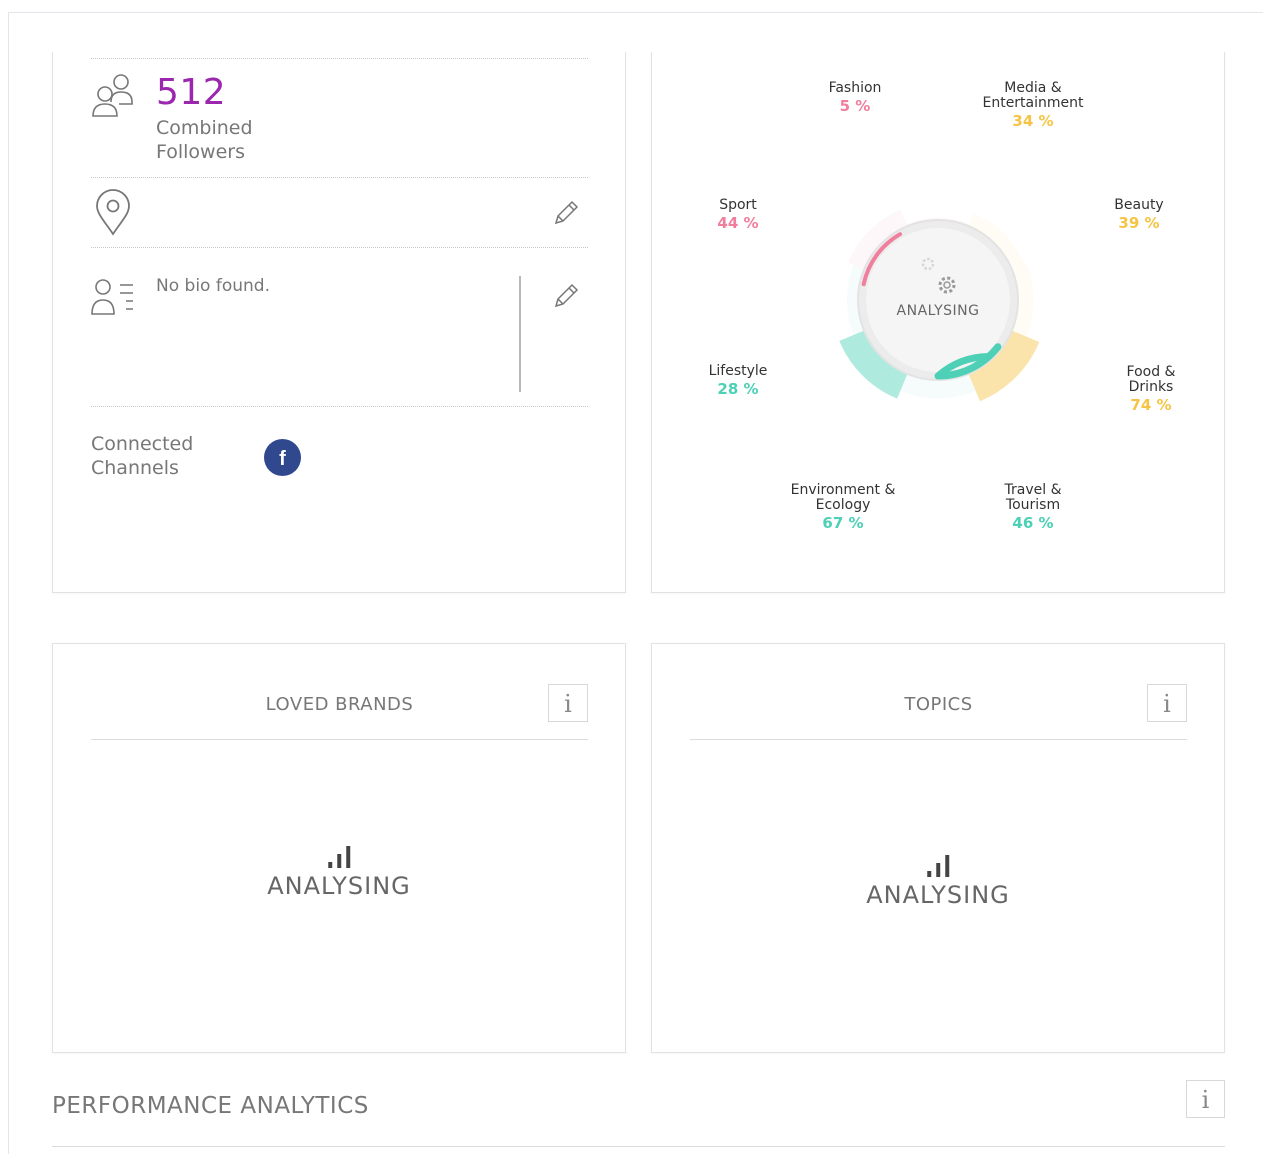 The height and width of the screenshot is (1154, 1263). Describe the element at coordinates (635, 12) in the screenshot. I see `page-frame-top` at that location.